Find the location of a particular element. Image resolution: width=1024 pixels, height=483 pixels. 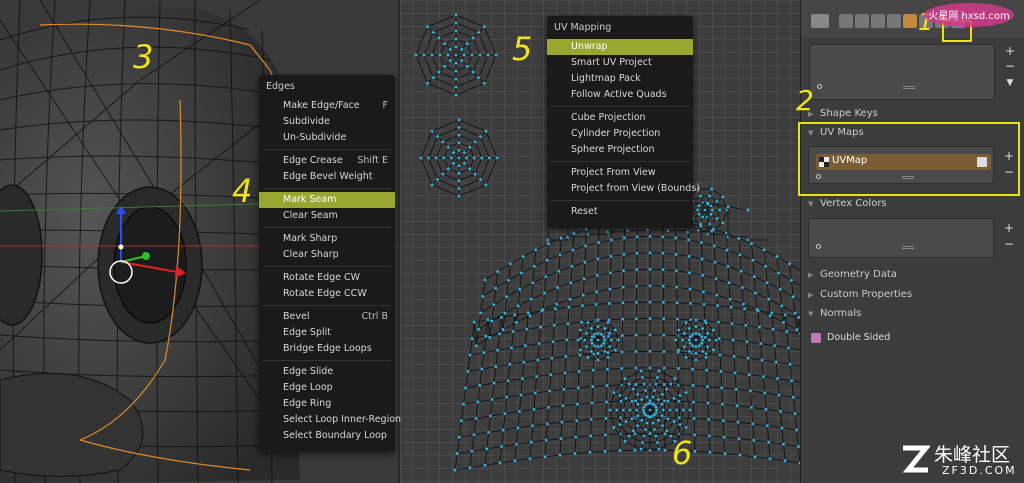

highlight-uv-maps is located at coordinates (909, 159).